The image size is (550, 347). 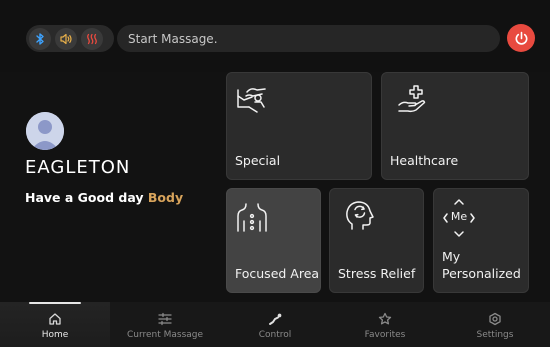 What do you see at coordinates (55, 335) in the screenshot?
I see `nav-home-label: Home` at bounding box center [55, 335].